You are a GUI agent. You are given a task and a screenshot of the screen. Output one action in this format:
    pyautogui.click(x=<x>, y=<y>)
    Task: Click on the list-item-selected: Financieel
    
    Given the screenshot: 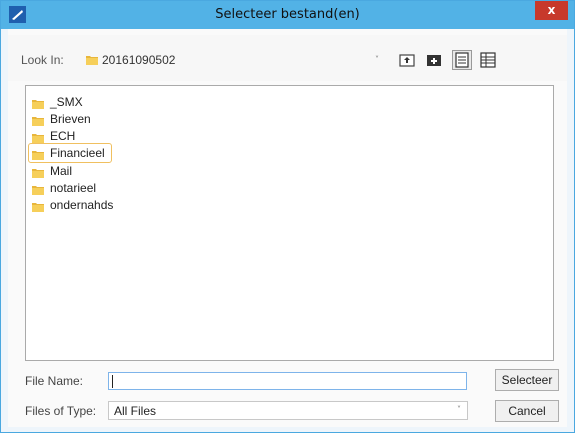 What is the action you would take?
    pyautogui.click(x=70, y=153)
    